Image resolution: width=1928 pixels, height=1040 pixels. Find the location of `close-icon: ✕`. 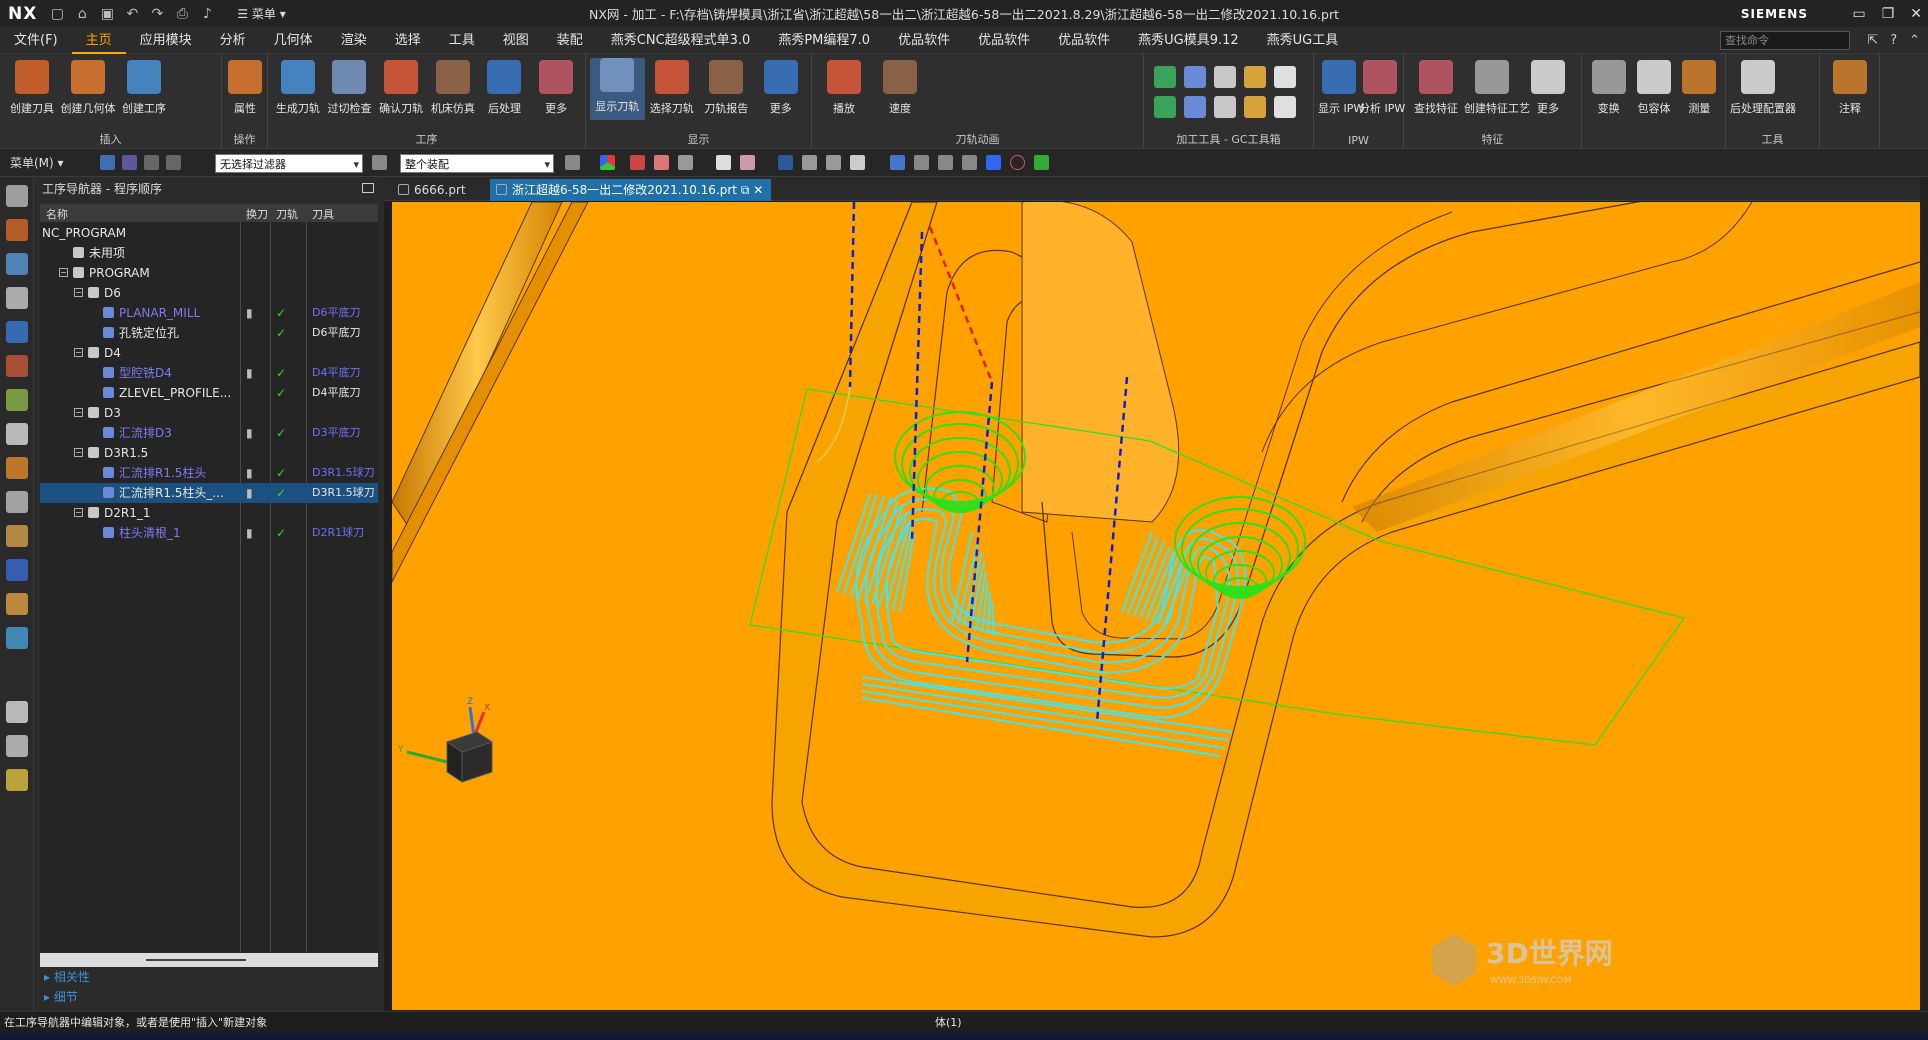

close-icon: ✕ is located at coordinates (1916, 14).